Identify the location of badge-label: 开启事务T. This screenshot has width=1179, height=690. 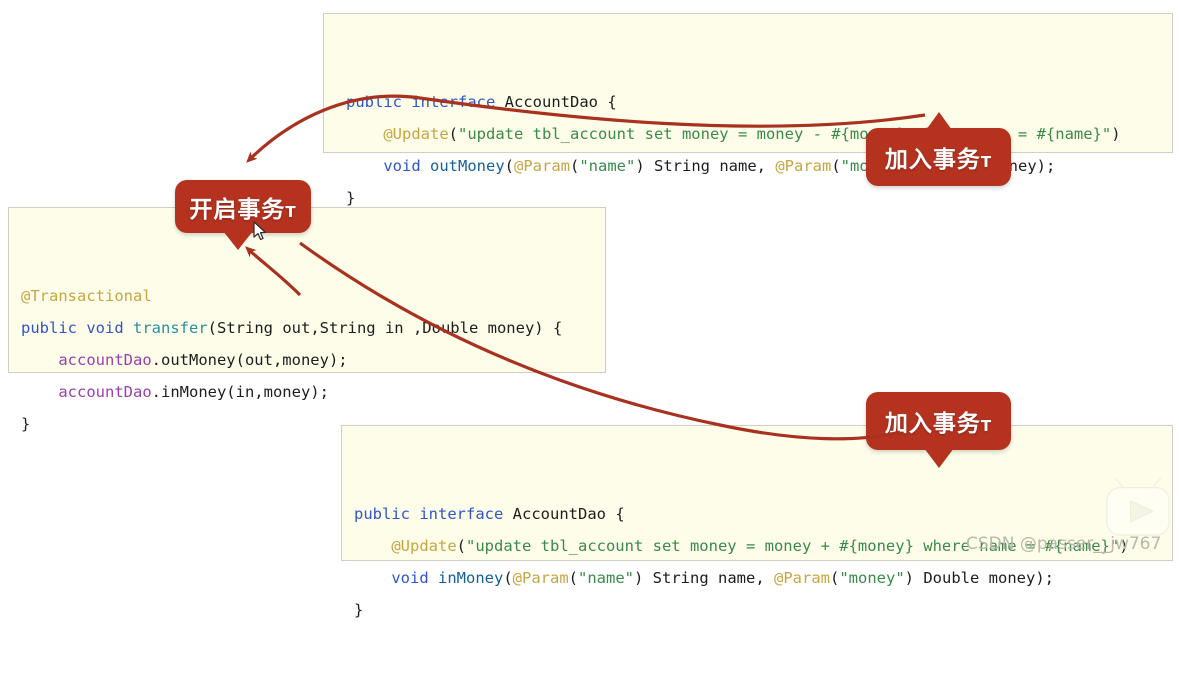
(243, 209).